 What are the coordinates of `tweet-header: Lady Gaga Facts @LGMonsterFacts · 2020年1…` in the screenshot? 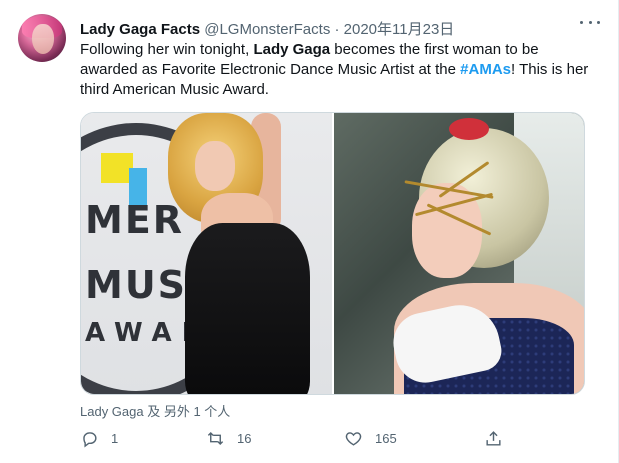 It's located at (267, 28).